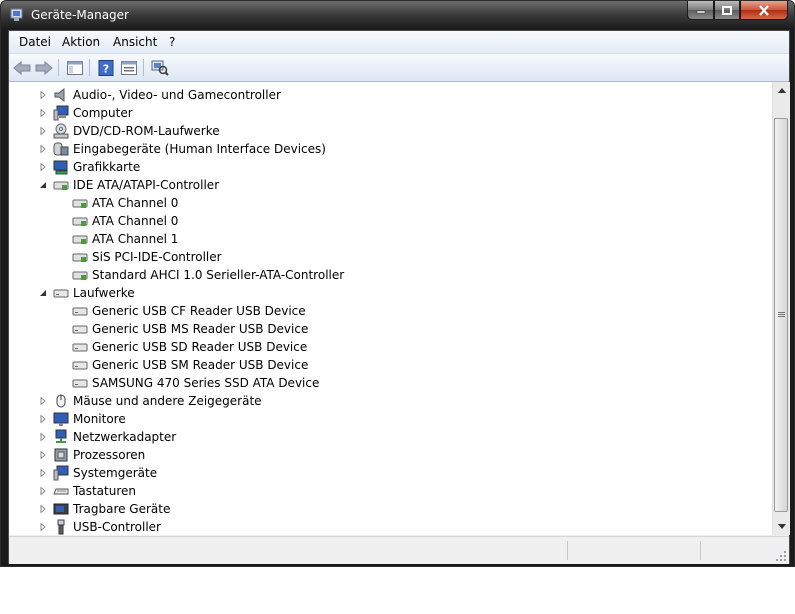 This screenshot has width=795, height=614. I want to click on tree-item-label: Mäuse und andere Zeigegeräte, so click(167, 401).